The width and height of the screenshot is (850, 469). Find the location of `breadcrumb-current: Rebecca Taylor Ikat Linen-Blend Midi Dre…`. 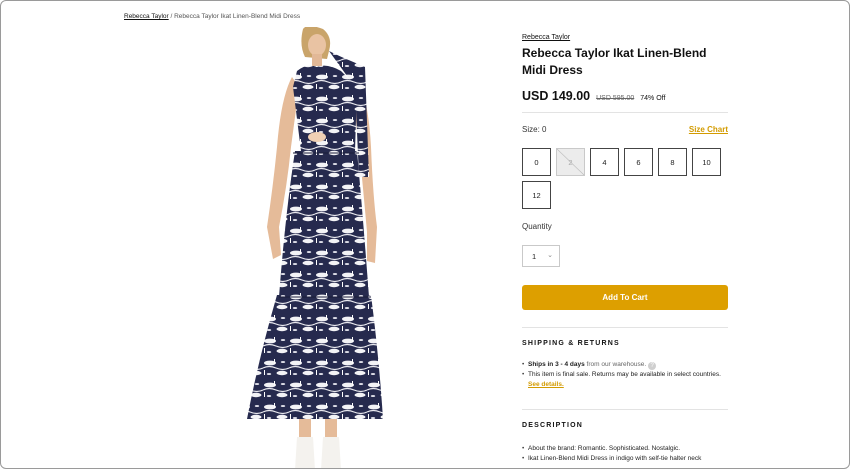

breadcrumb-current: Rebecca Taylor Ikat Linen-Blend Midi Dre… is located at coordinates (237, 16).